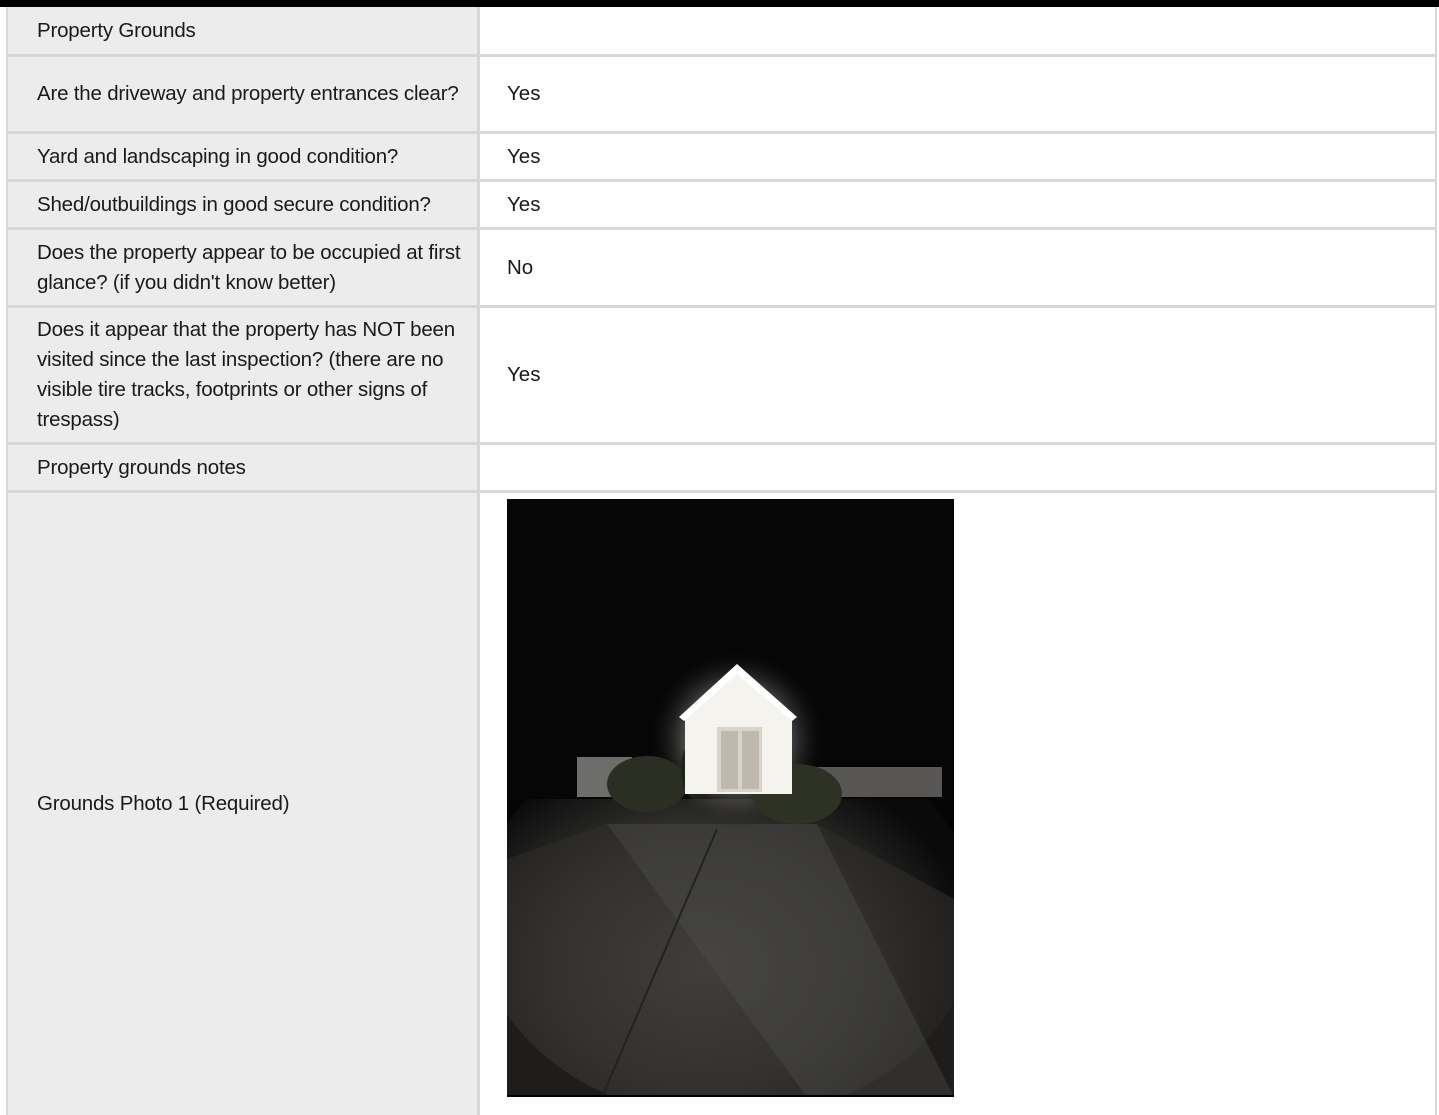 This screenshot has width=1439, height=1115. I want to click on table-row: Property grounds notes, so click(721, 469).